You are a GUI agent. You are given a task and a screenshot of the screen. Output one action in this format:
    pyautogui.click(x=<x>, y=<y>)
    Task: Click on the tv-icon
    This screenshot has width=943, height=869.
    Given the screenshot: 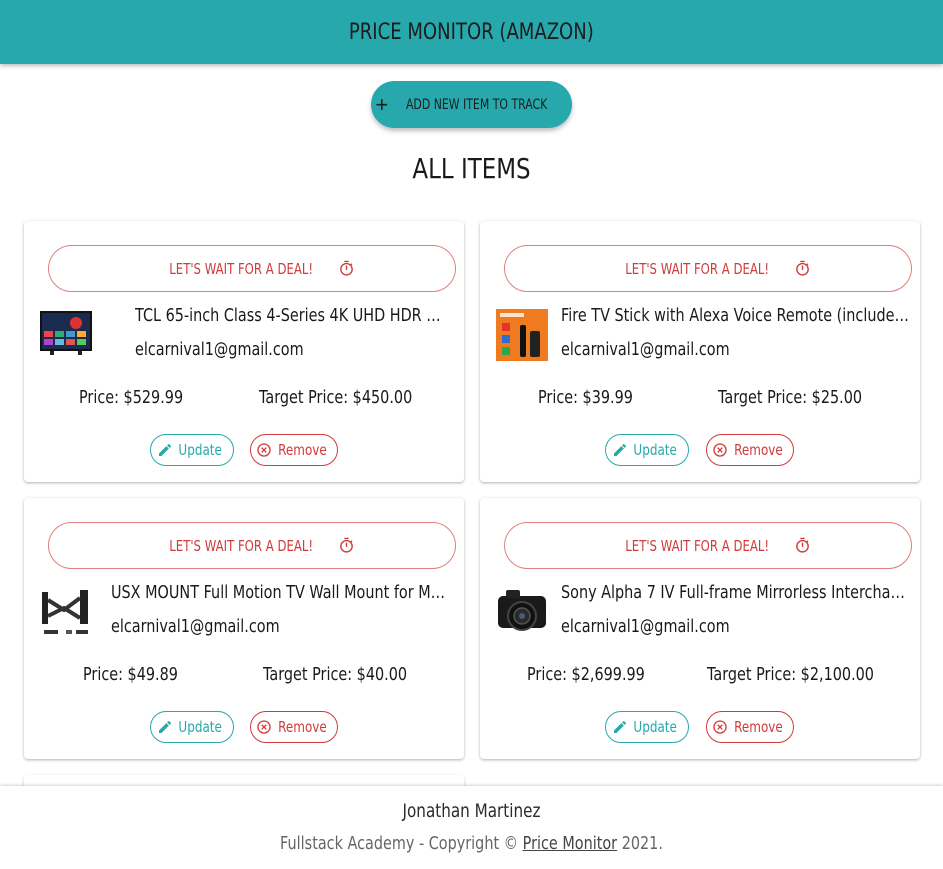 What is the action you would take?
    pyautogui.click(x=66, y=333)
    